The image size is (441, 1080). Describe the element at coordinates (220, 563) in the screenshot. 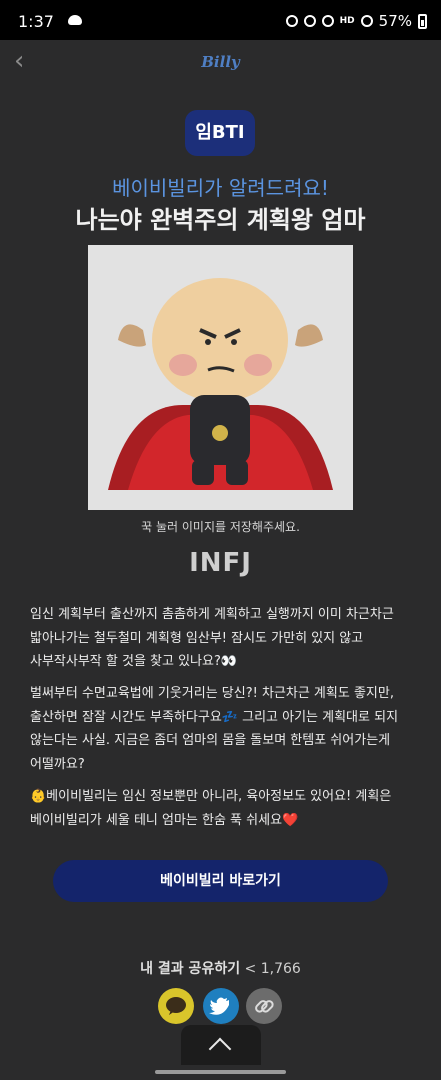

I see `mbti-type: INFJ` at that location.